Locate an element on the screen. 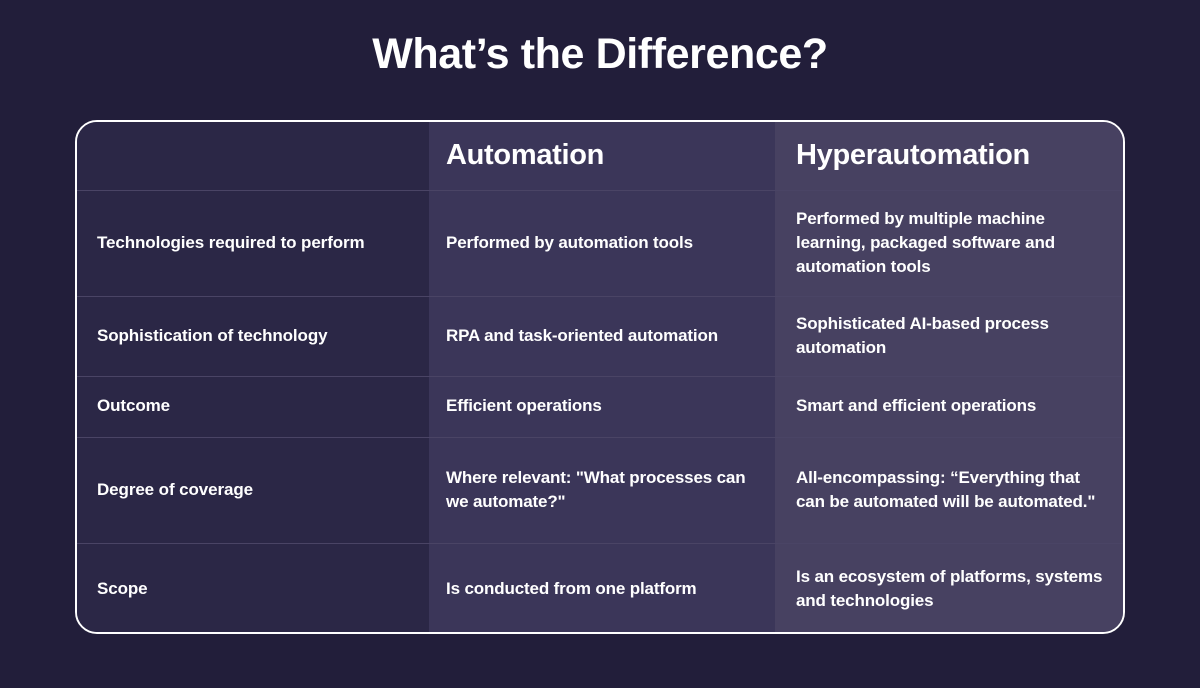 This screenshot has width=1200, height=688. row-hyperautomation-value: Smart and efficient operations is located at coordinates (916, 406).